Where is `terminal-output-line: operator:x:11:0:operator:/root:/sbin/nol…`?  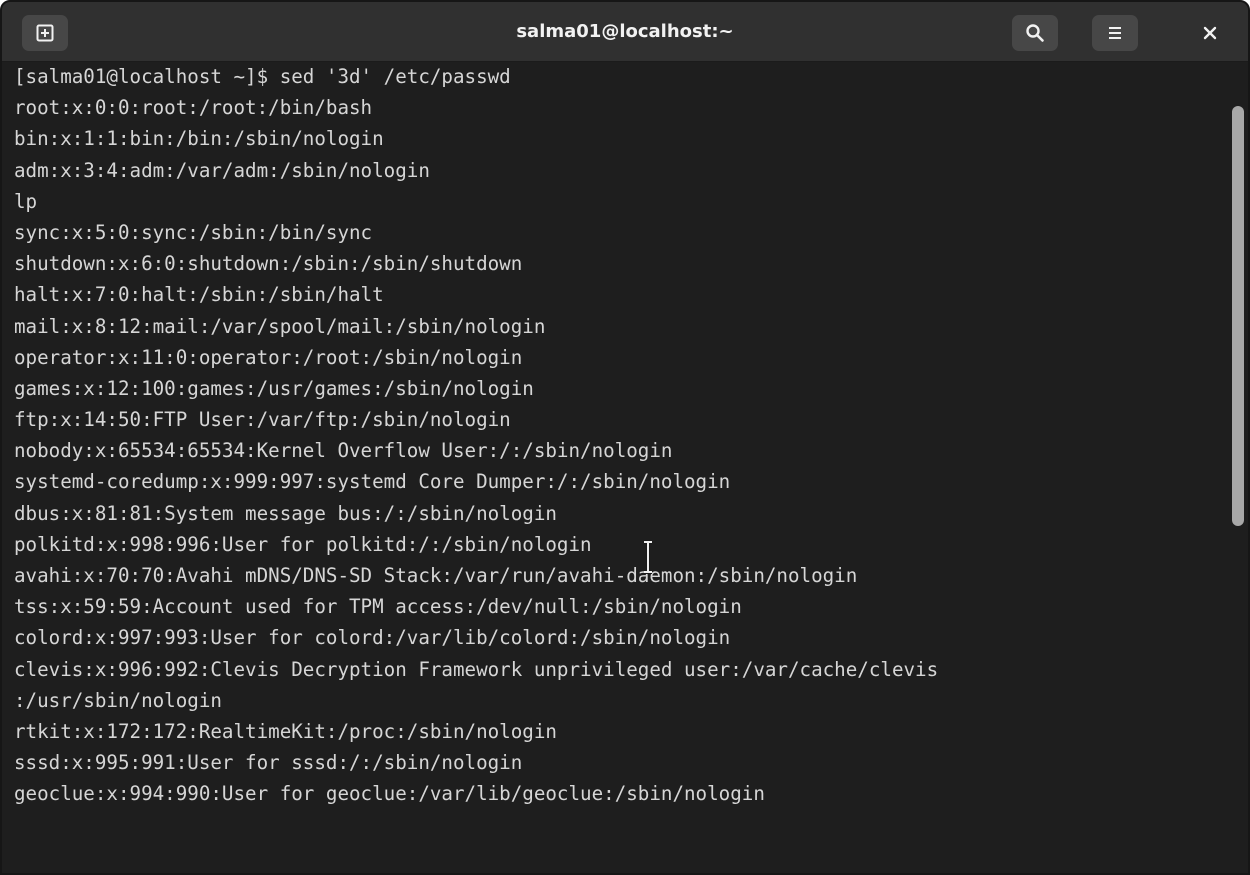 terminal-output-line: operator:x:11:0:operator:/root:/sbin/nol… is located at coordinates (268, 357).